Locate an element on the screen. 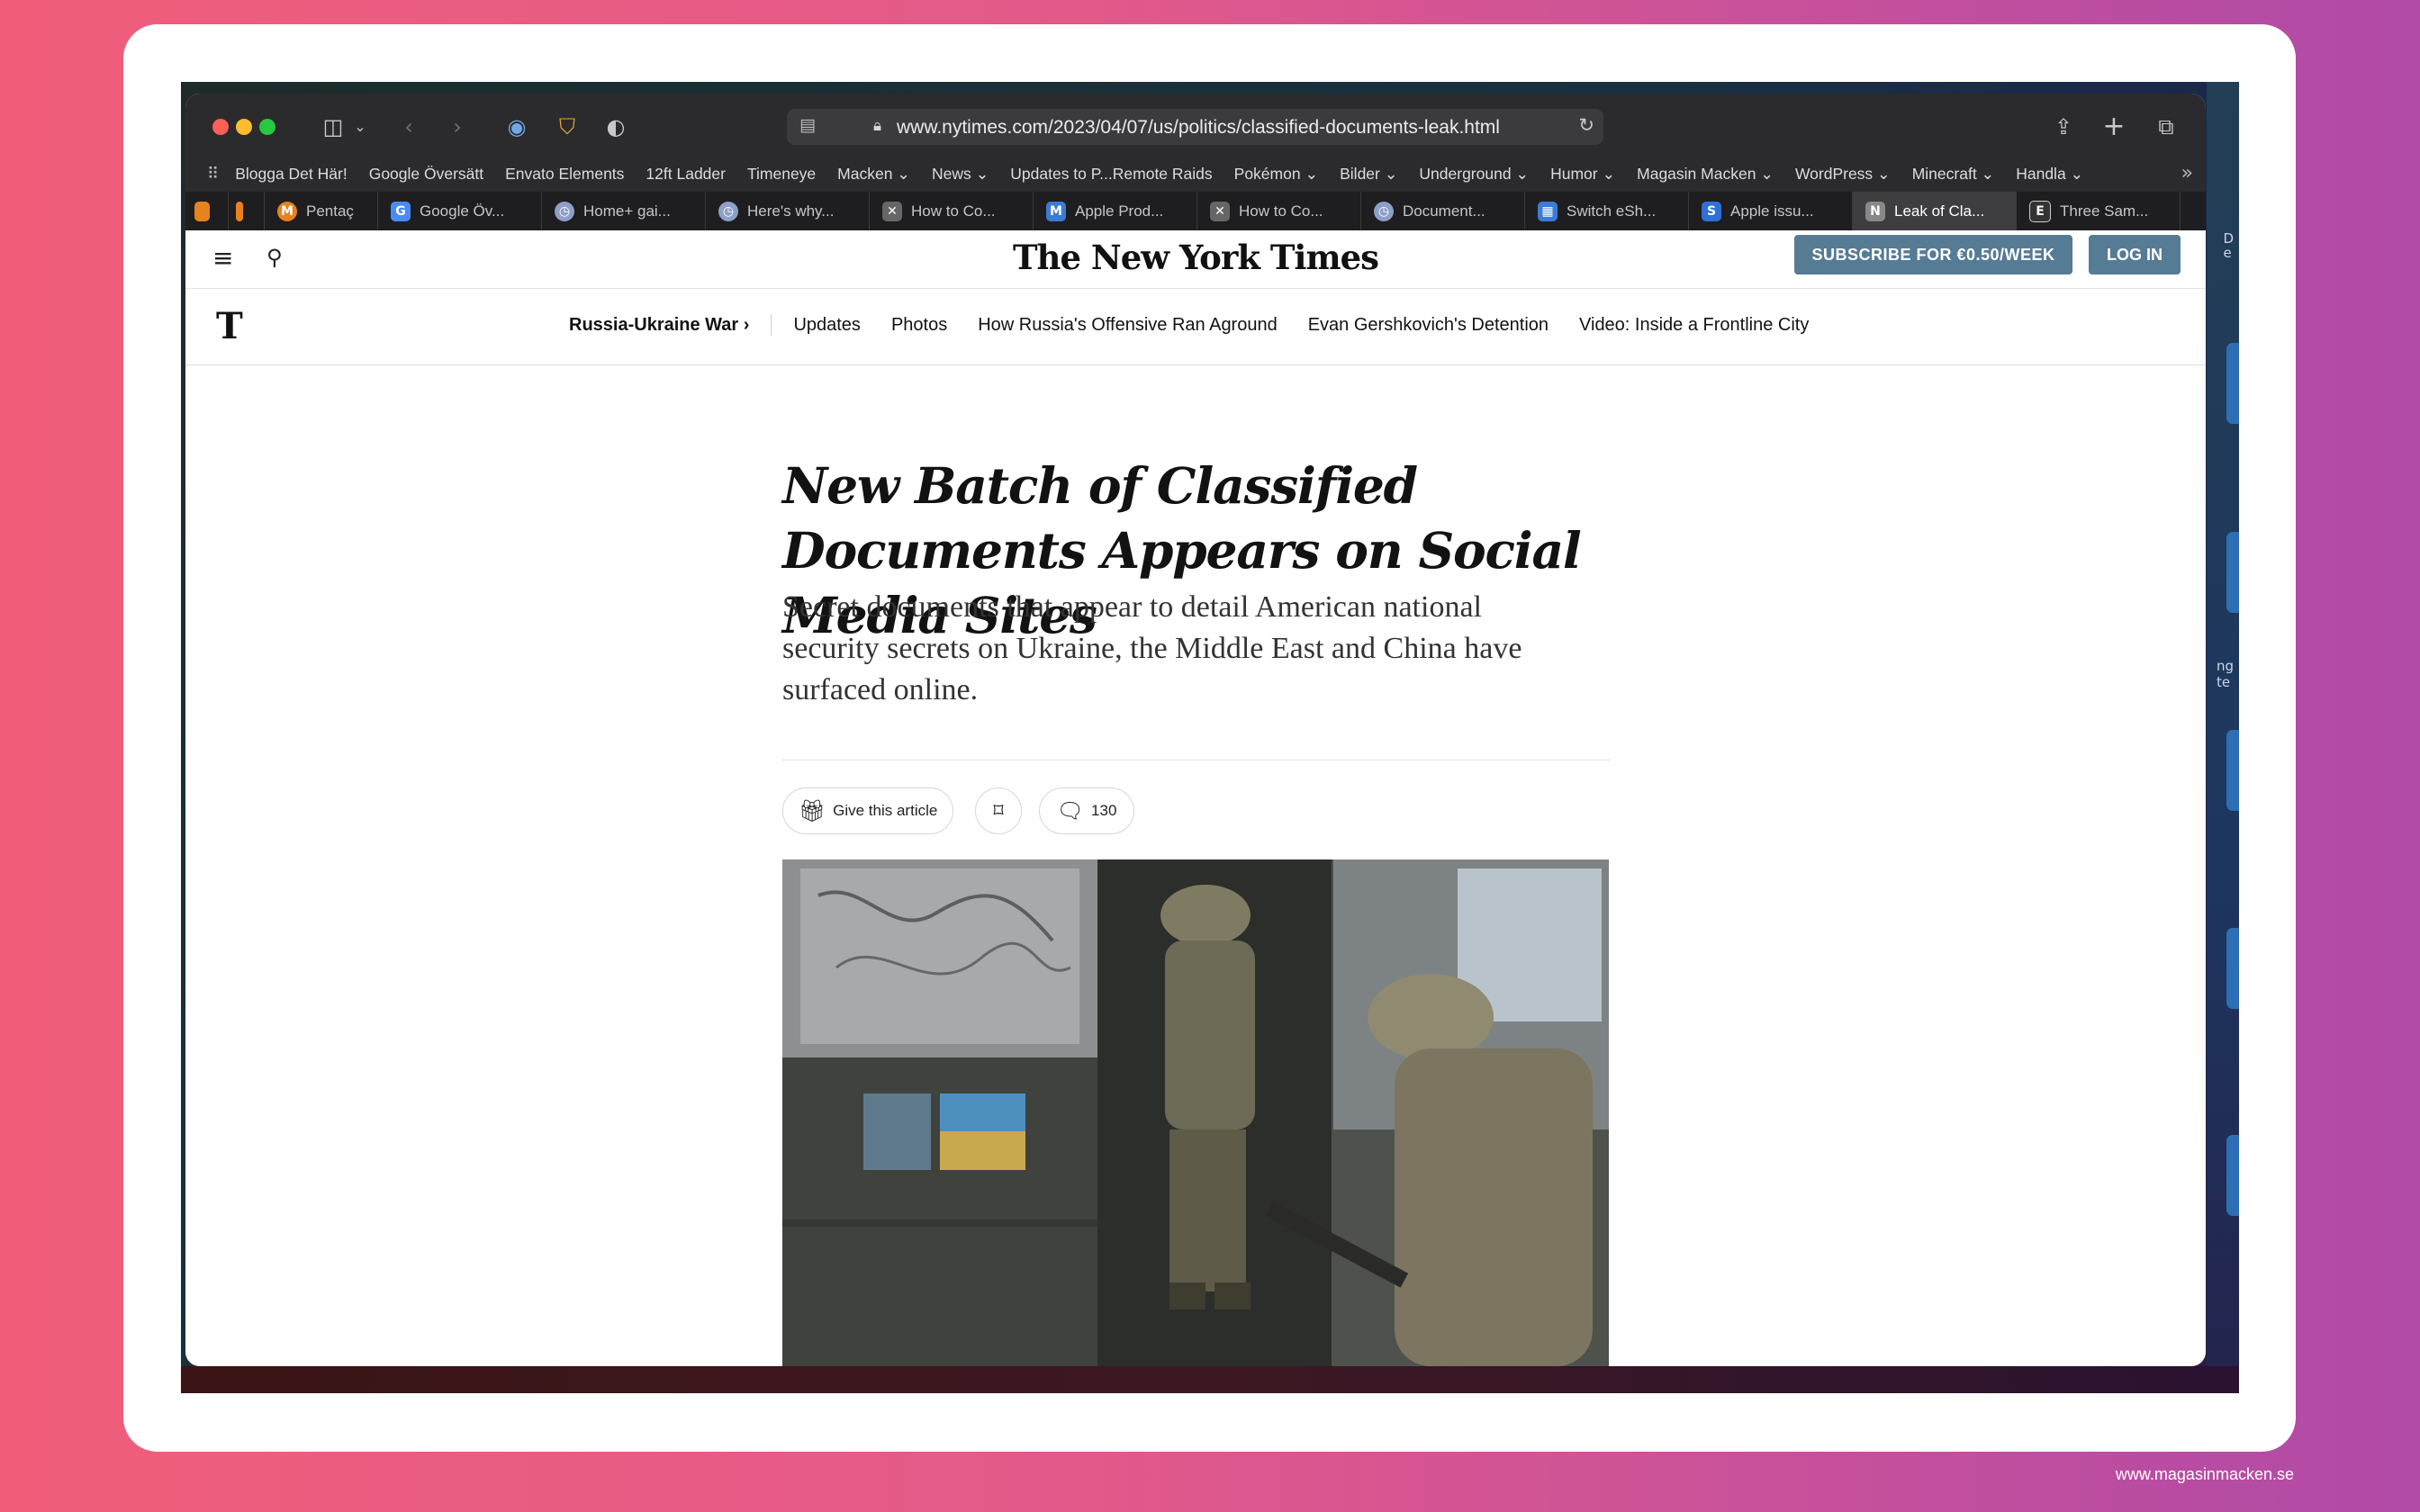 This screenshot has height=1512, width=2420. minimize-window-button is located at coordinates (244, 127).